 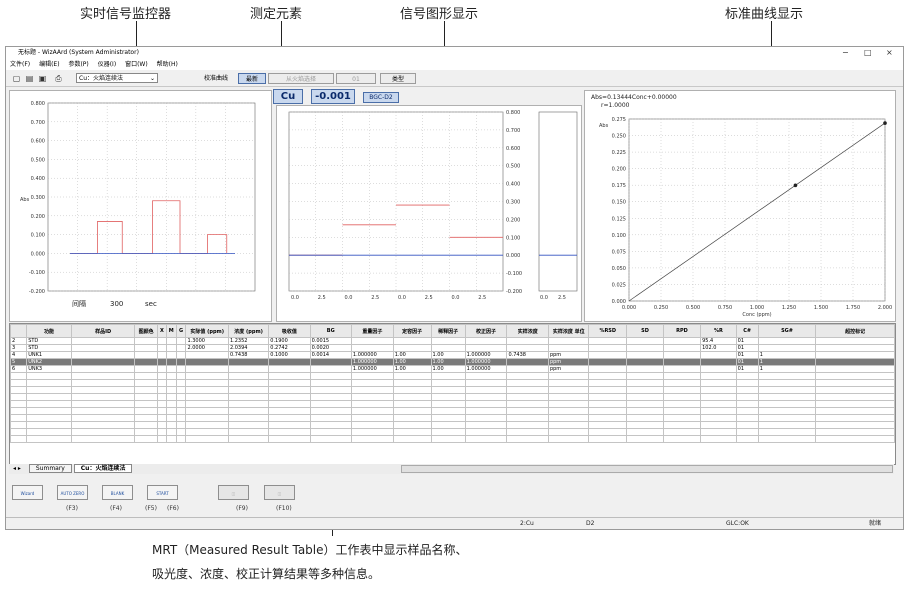 I want to click on latest-button: 最新, so click(x=252, y=78).